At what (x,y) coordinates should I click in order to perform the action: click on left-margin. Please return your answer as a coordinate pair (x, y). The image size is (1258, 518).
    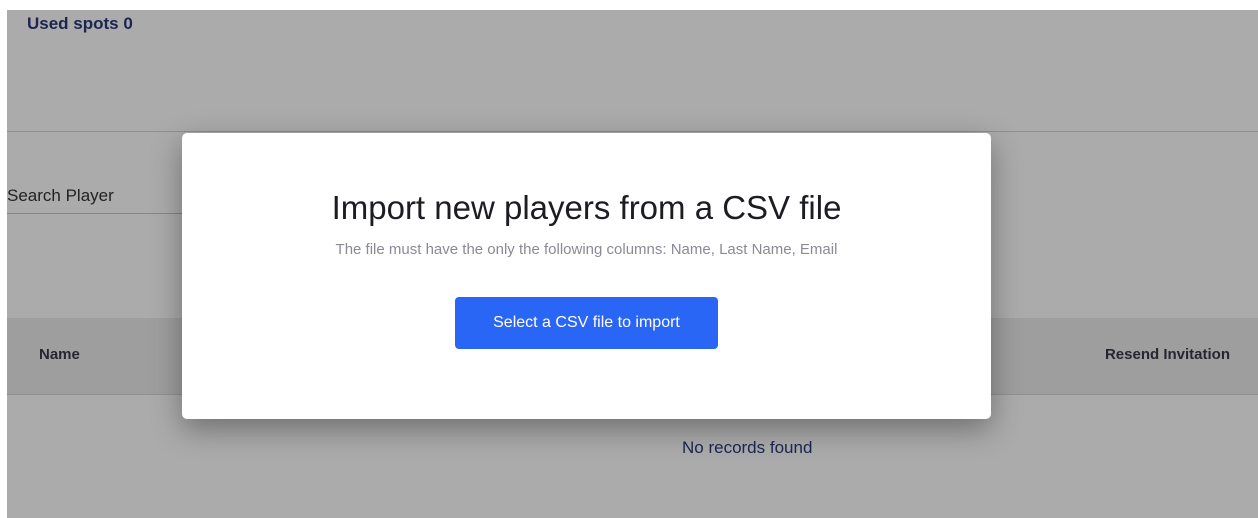
    Looking at the image, I should click on (3, 259).